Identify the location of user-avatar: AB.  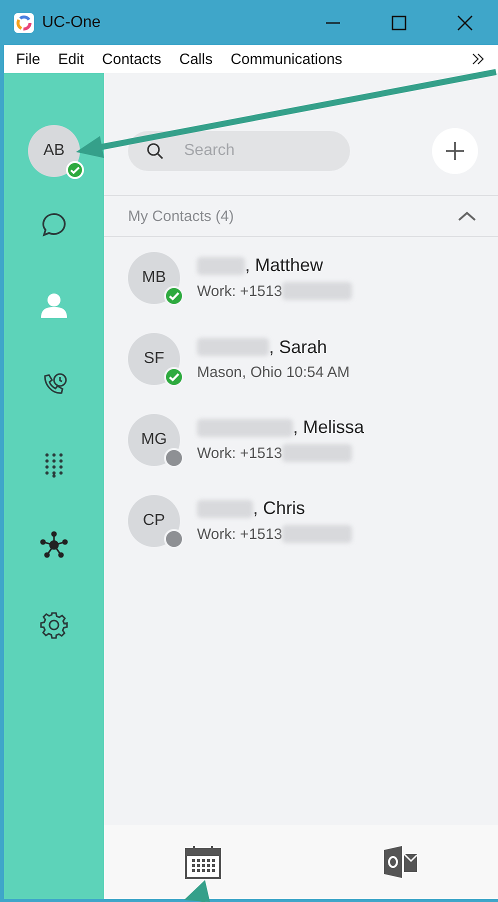
(54, 151).